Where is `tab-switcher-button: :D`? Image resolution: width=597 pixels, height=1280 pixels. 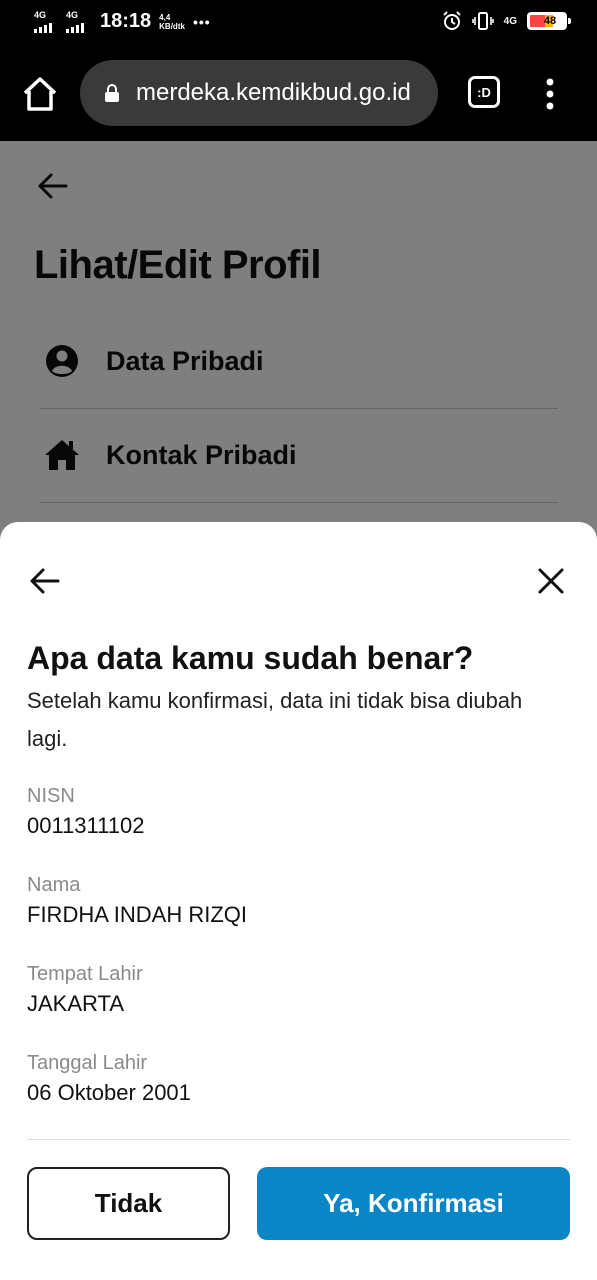
tab-switcher-button: :D is located at coordinates (484, 92).